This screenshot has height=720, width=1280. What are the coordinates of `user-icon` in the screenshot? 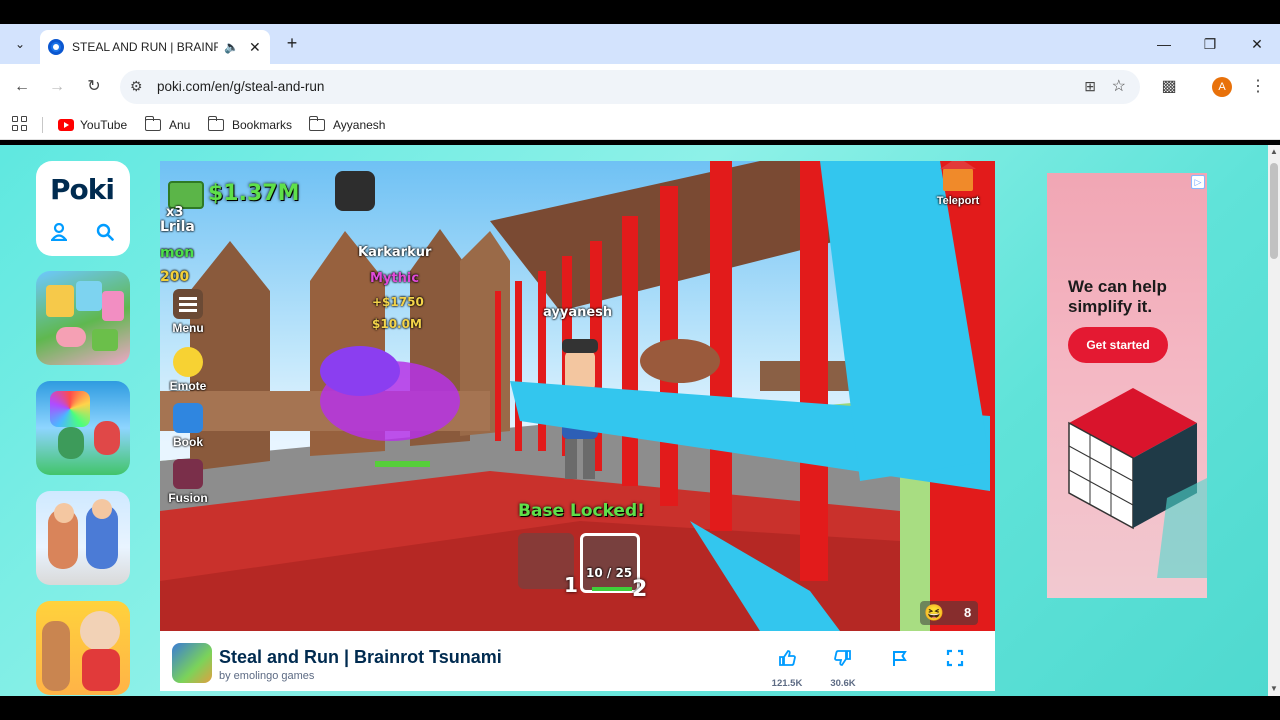 It's located at (59, 232).